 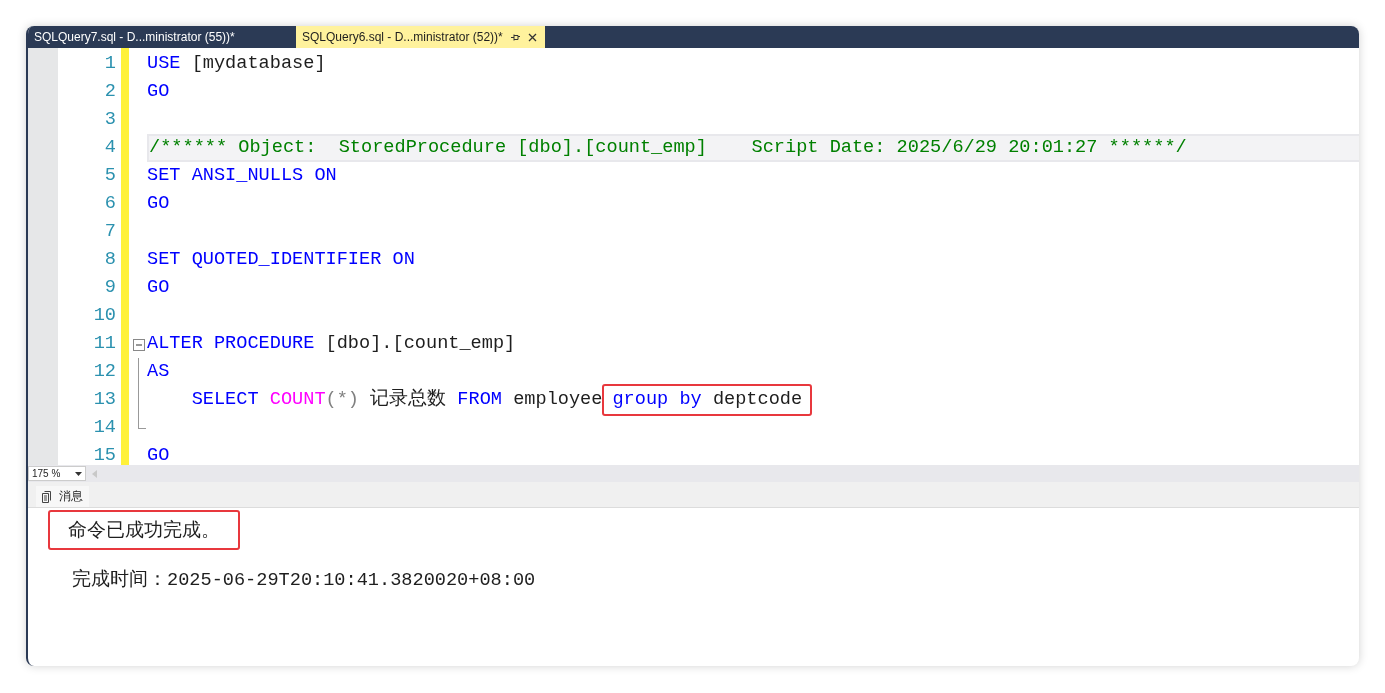 I want to click on code-line: USE [mydatabase], so click(x=236, y=64).